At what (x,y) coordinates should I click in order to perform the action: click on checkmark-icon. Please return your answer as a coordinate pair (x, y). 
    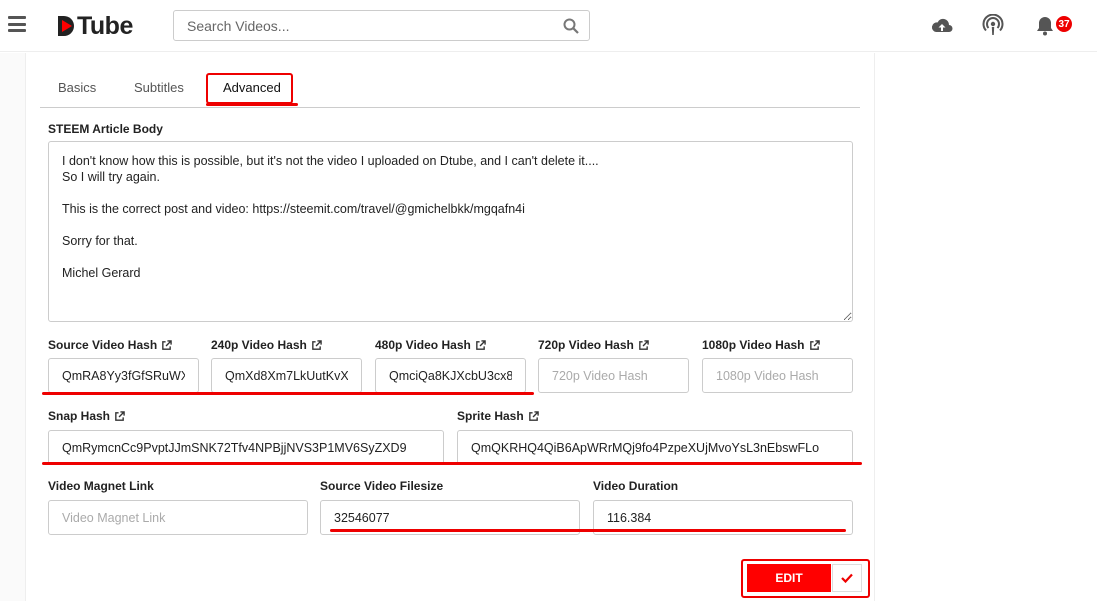
    Looking at the image, I should click on (847, 578).